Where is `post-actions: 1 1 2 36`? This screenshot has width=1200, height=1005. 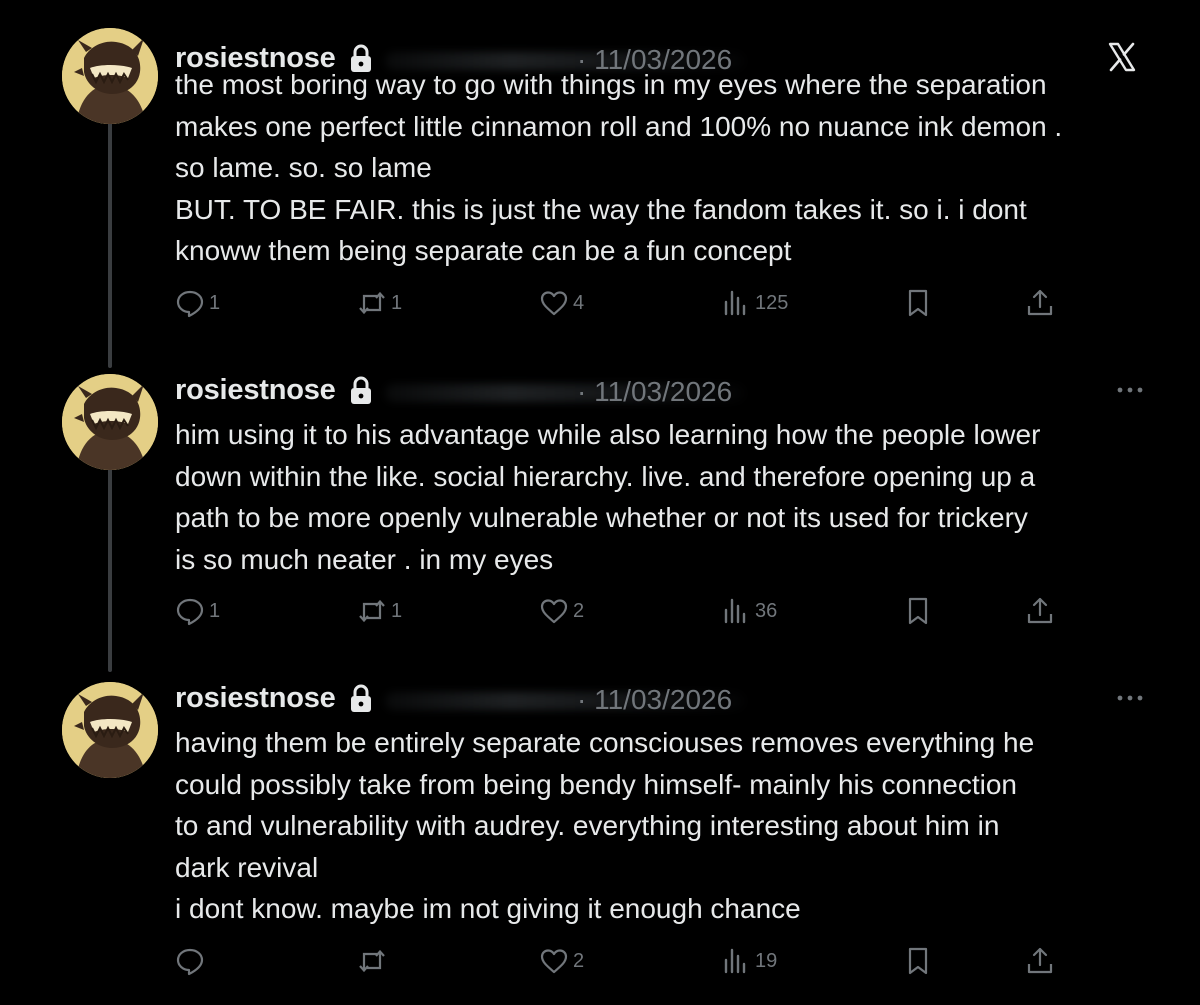 post-actions: 1 1 2 36 is located at coordinates (625, 611).